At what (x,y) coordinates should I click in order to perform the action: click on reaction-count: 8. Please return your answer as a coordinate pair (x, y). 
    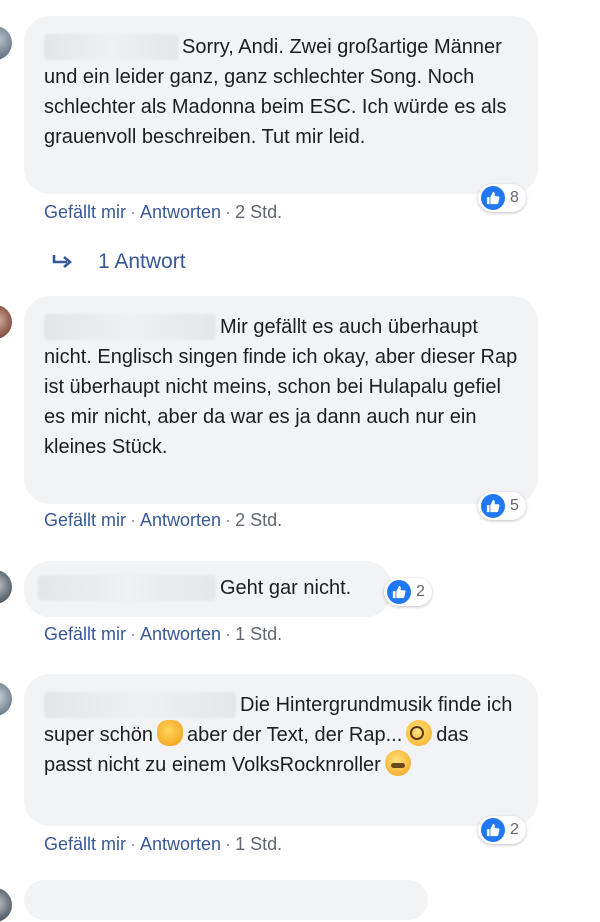
    Looking at the image, I should click on (502, 198).